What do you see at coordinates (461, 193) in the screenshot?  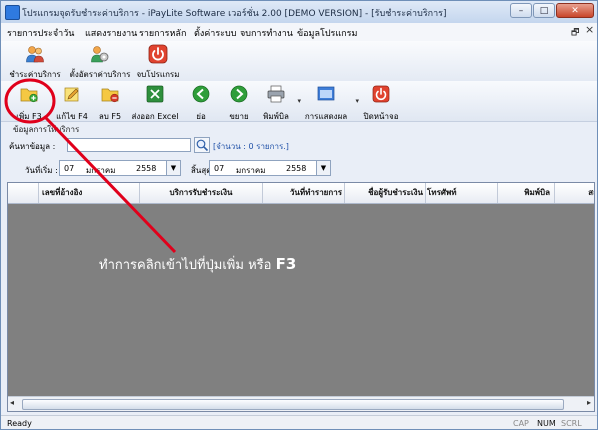 I see `column-phone: โทรศัพท์` at bounding box center [461, 193].